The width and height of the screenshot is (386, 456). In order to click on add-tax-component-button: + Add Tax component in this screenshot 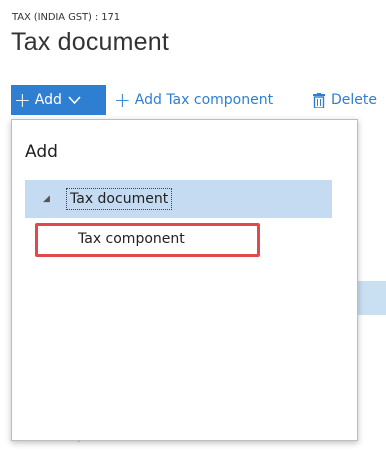, I will do `click(193, 100)`.